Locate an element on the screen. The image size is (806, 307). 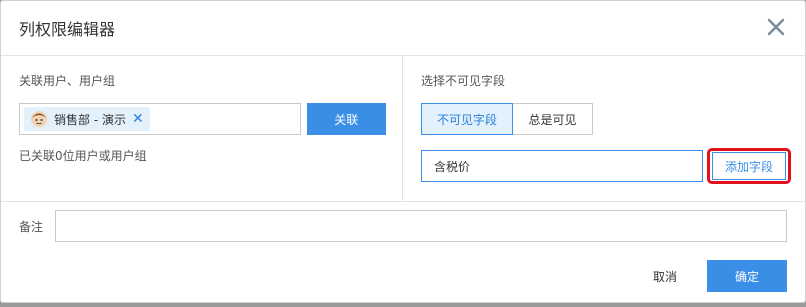
visibility-toggle: 不可见字段 总是可见 is located at coordinates (606, 119).